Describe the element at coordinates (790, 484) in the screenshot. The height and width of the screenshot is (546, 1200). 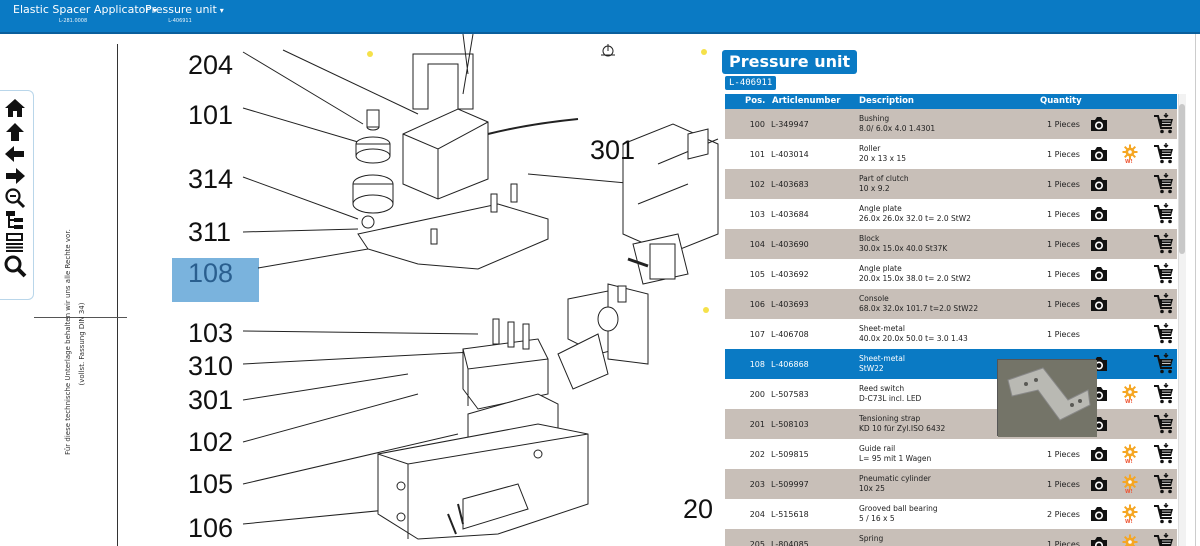
I see `row-article-number: L-509997` at that location.